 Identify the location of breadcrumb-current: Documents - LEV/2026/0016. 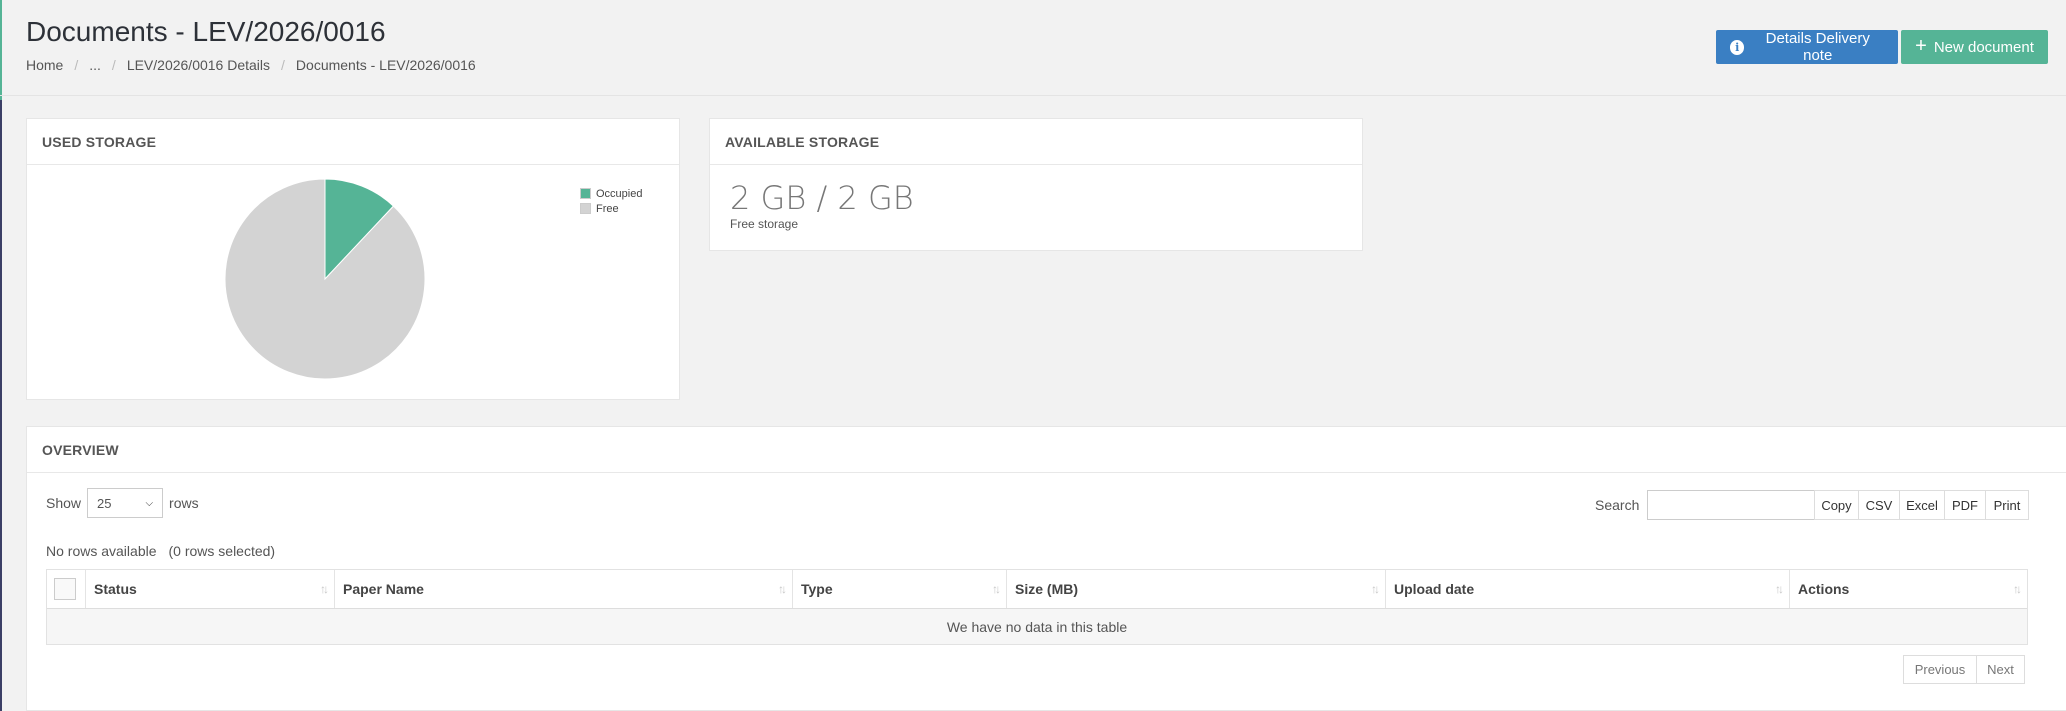
(385, 65).